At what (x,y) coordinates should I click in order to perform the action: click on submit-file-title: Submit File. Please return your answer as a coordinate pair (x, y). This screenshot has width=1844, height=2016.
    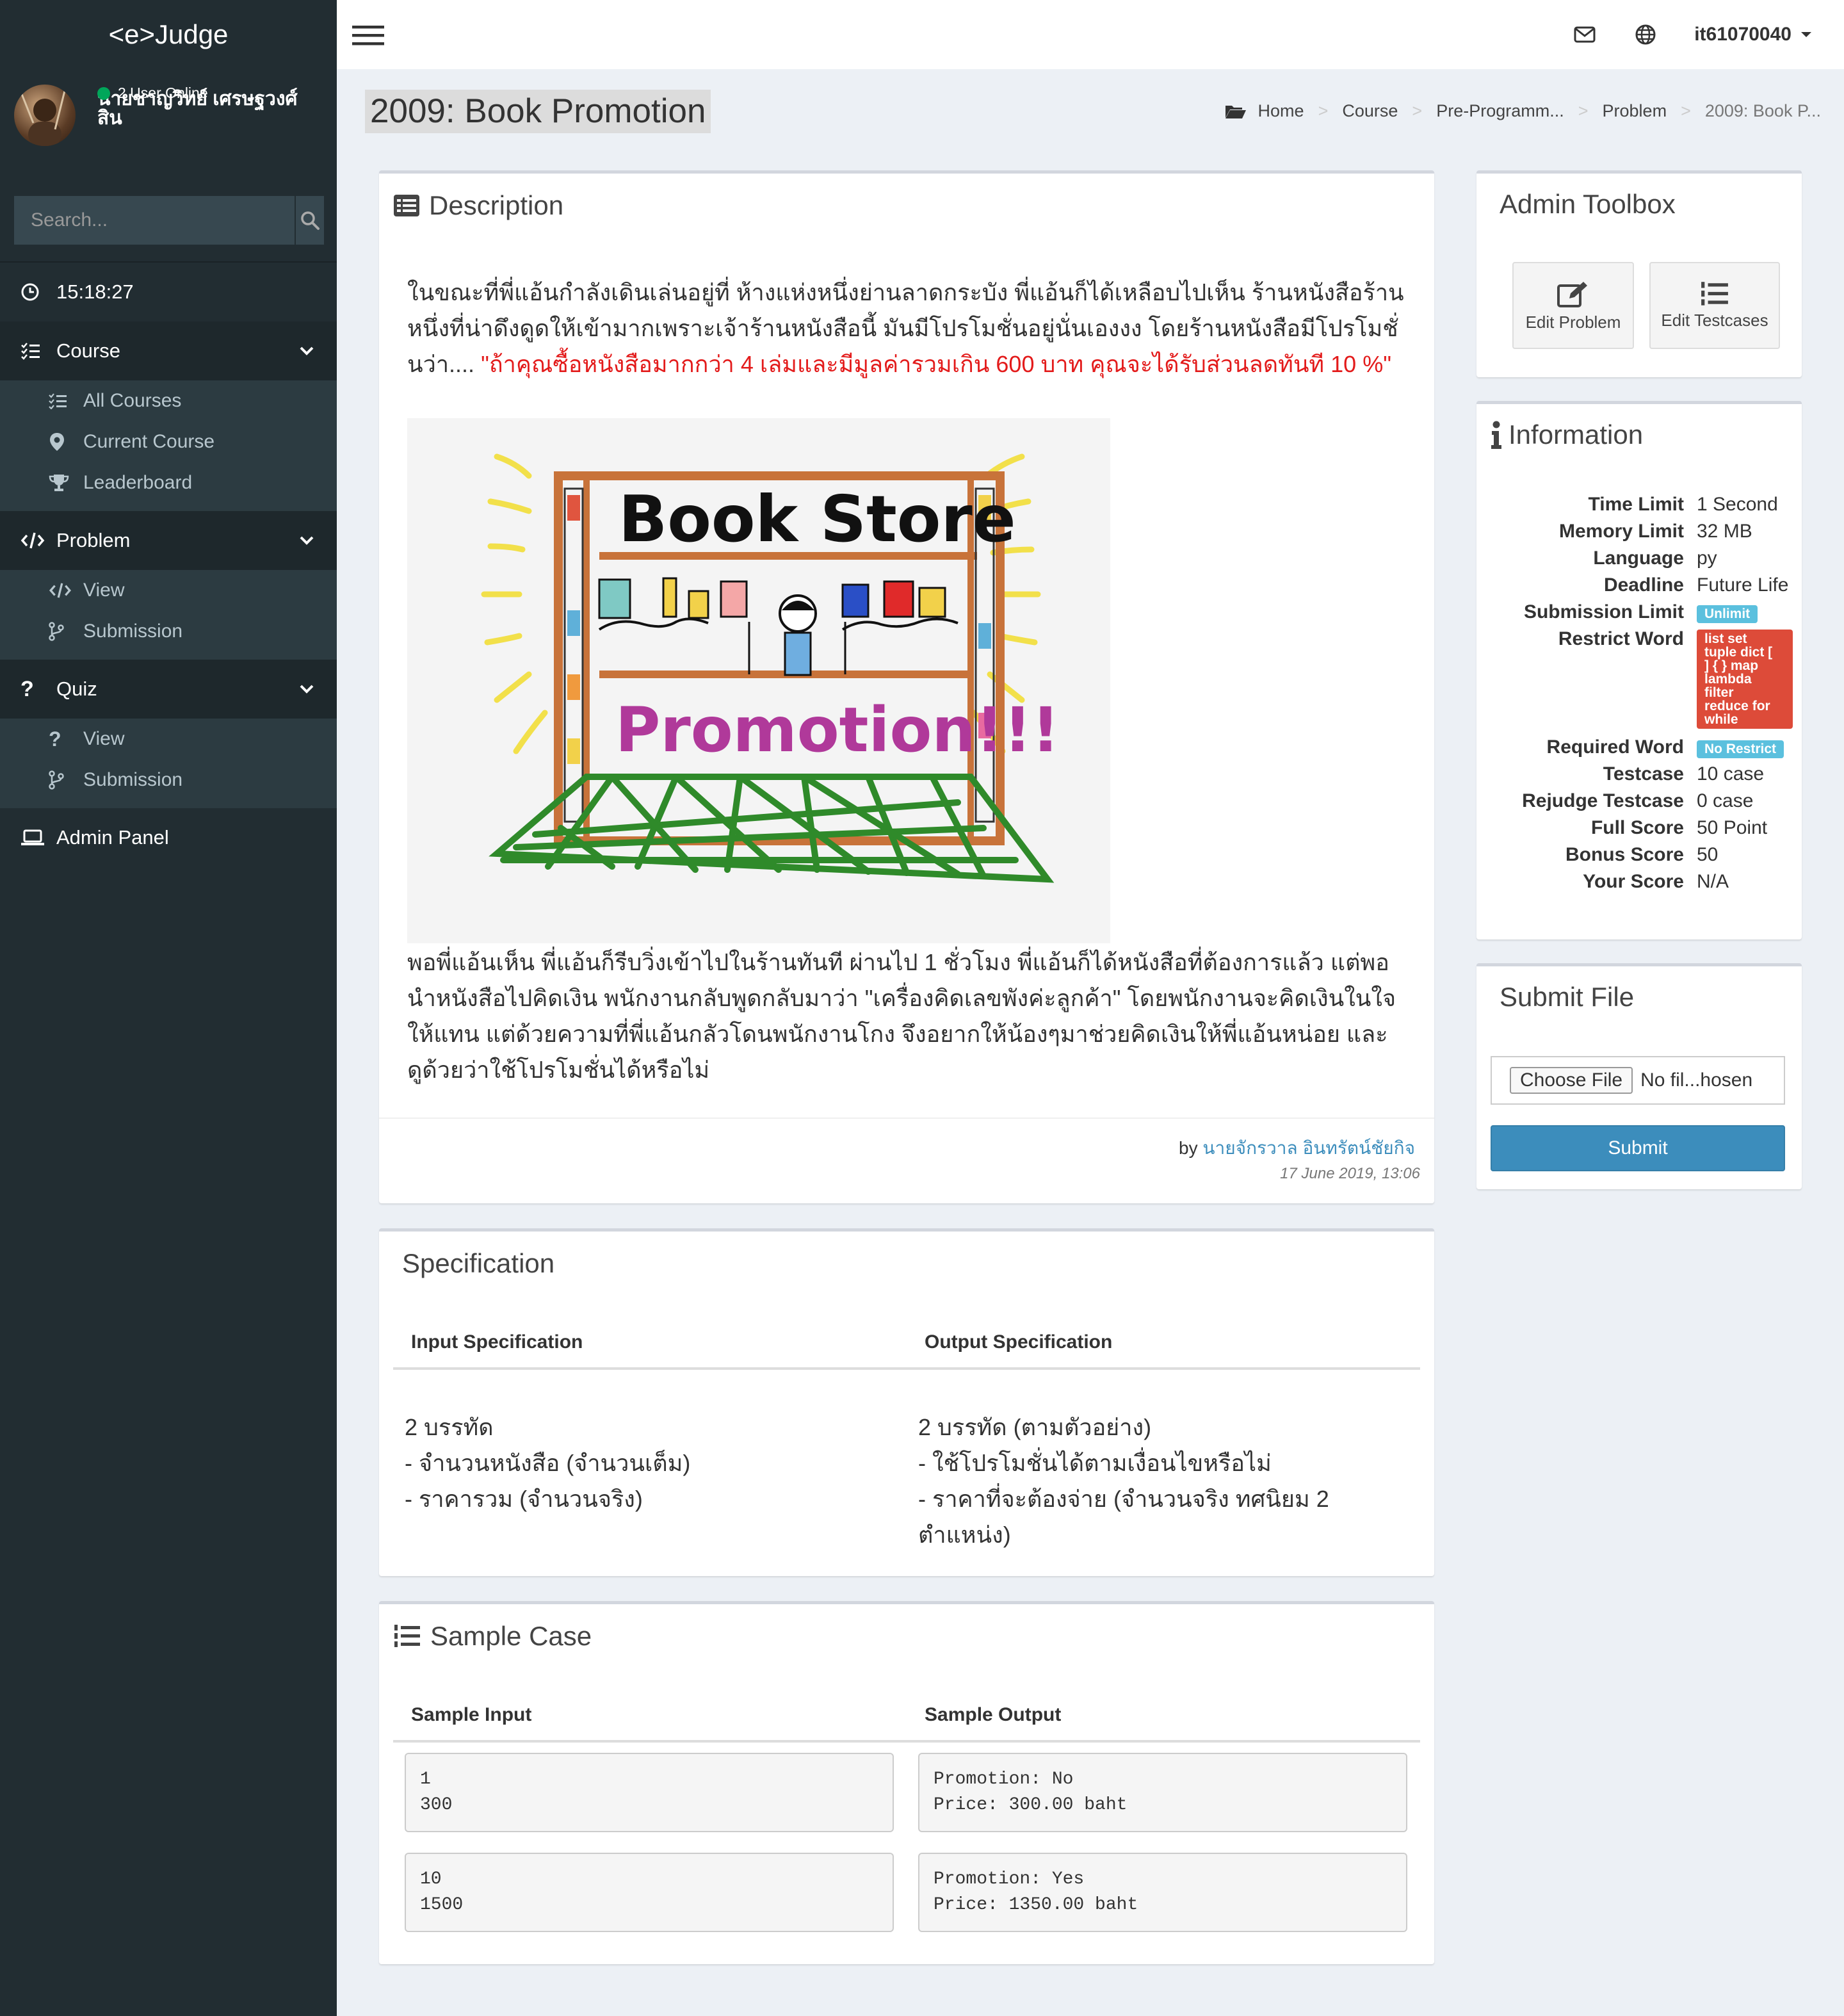
    Looking at the image, I should click on (1567, 997).